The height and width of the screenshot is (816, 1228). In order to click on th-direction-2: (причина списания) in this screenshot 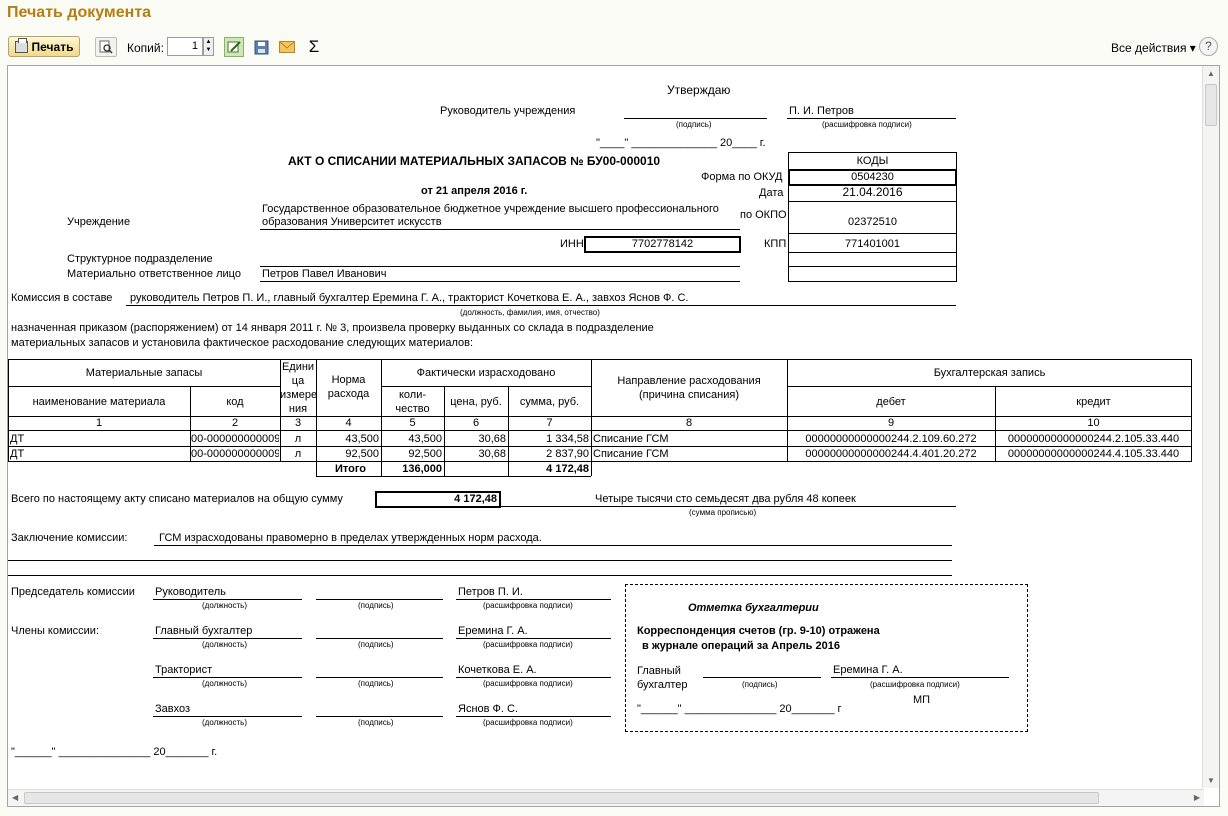, I will do `click(689, 395)`.